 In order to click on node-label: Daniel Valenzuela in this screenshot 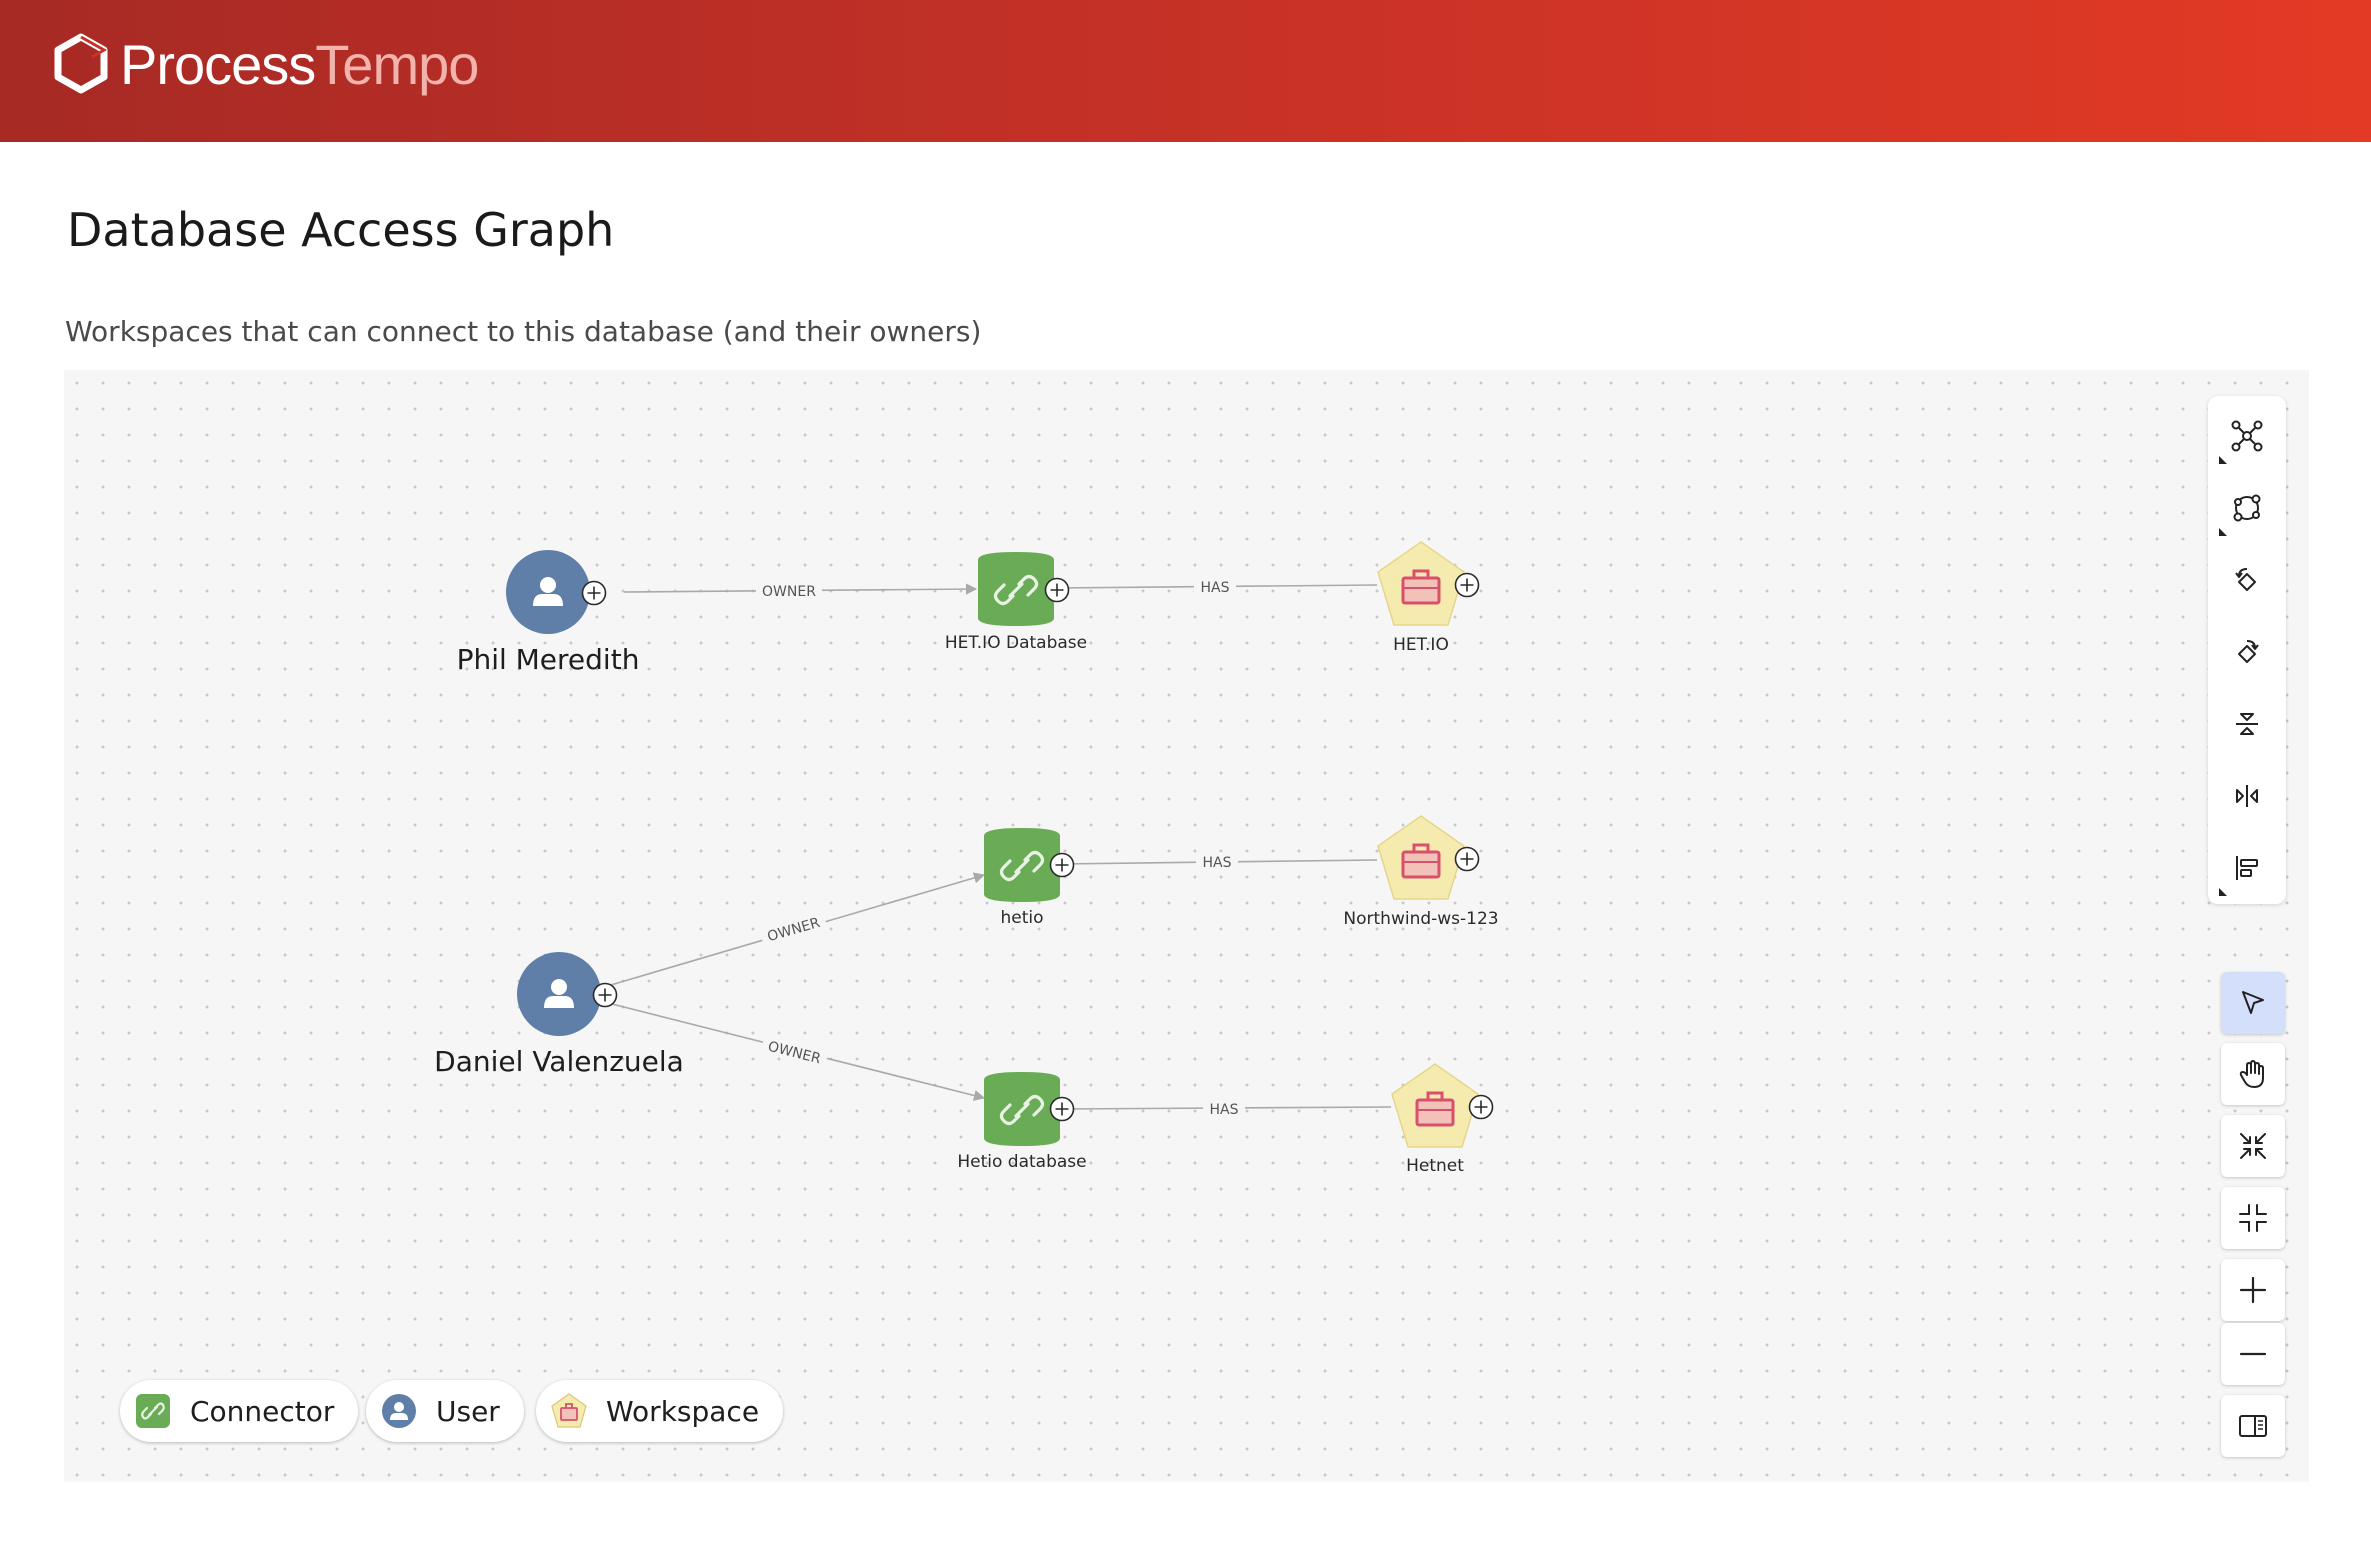, I will do `click(559, 1061)`.